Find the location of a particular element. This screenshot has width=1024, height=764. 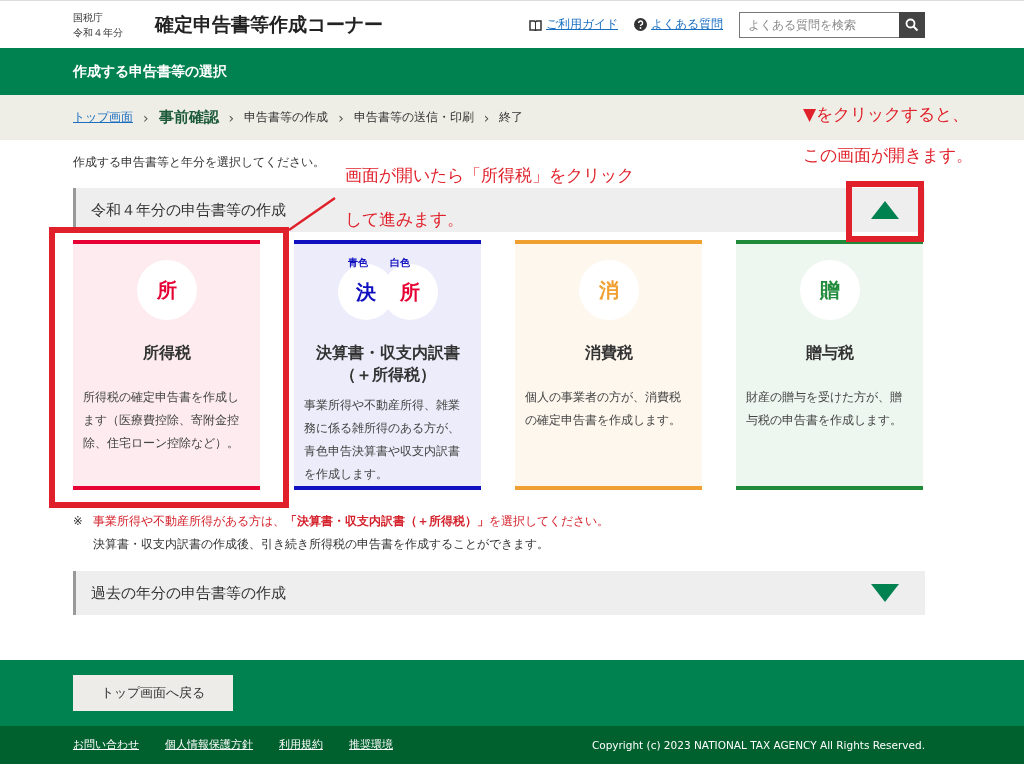

card-title: 贈与税 is located at coordinates (829, 353).